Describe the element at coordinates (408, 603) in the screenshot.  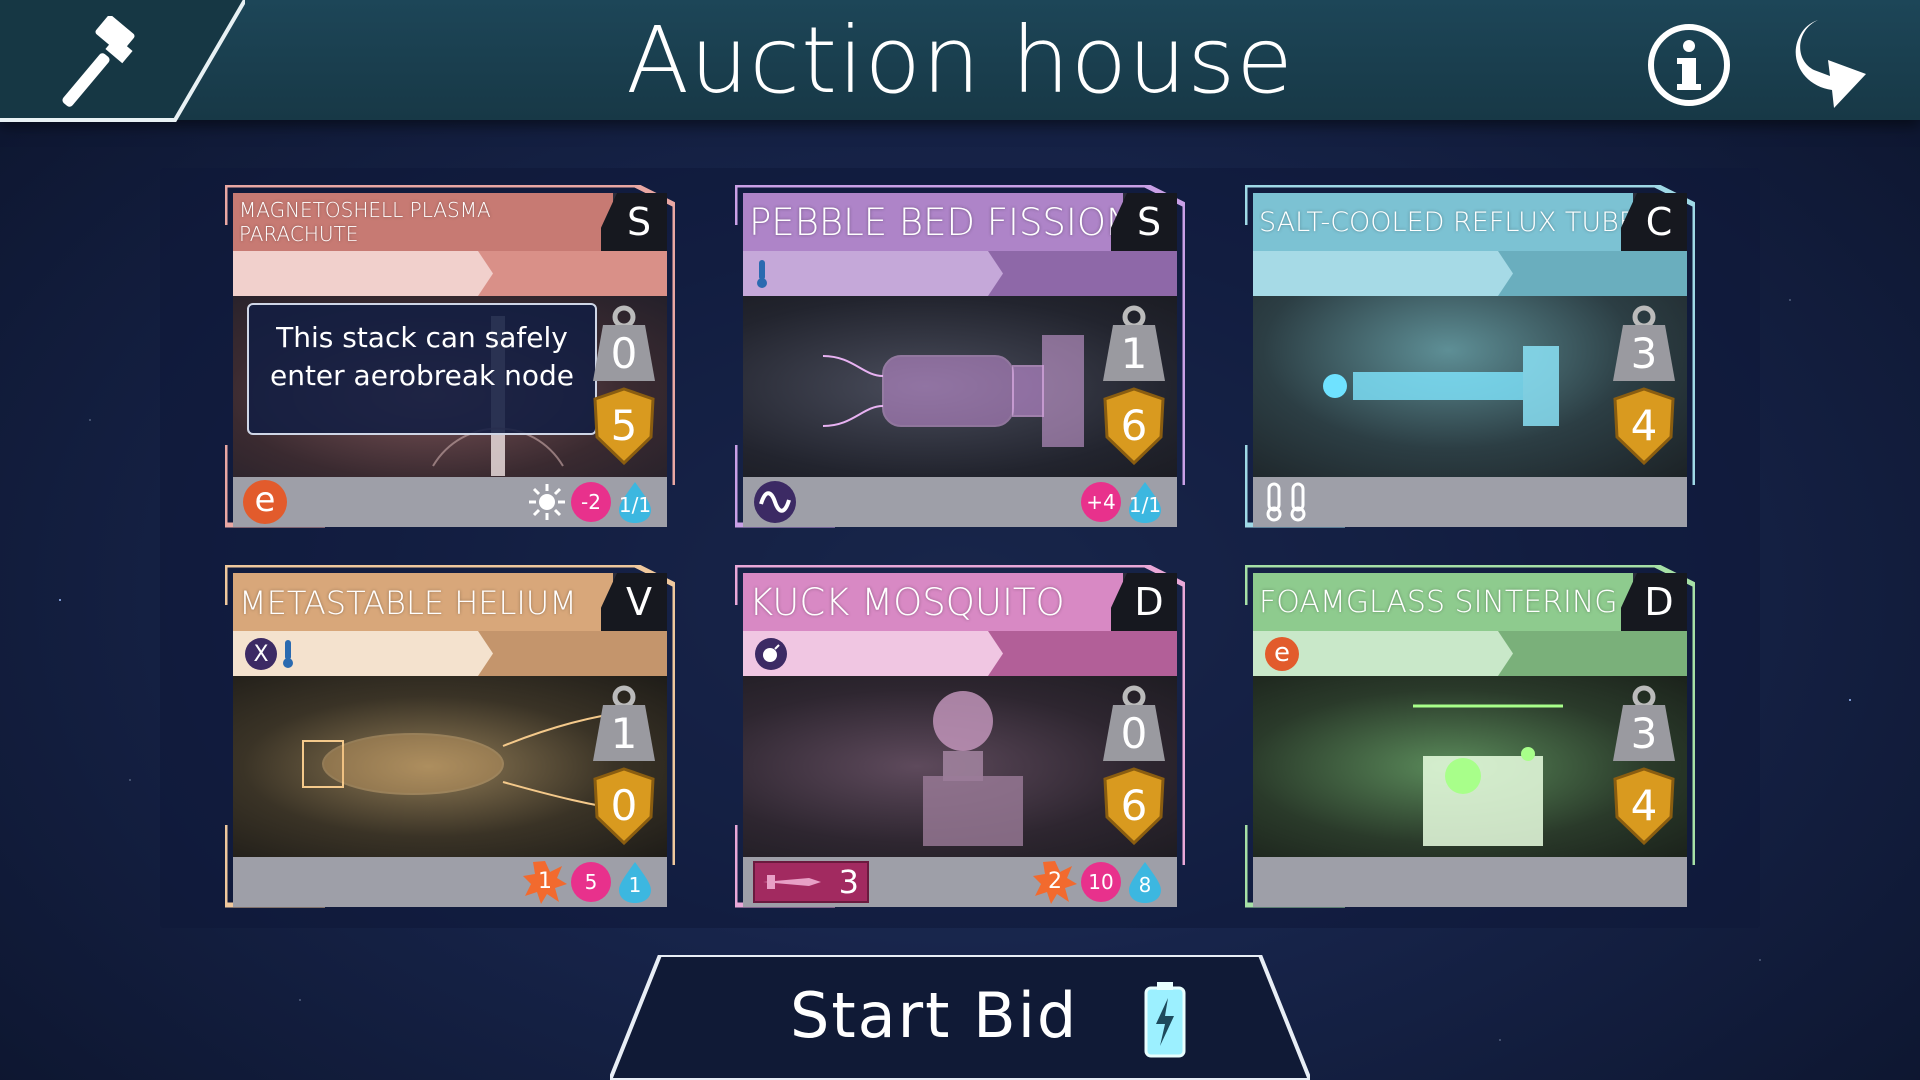
I see `card-name: METASTABLE HELIUM` at that location.